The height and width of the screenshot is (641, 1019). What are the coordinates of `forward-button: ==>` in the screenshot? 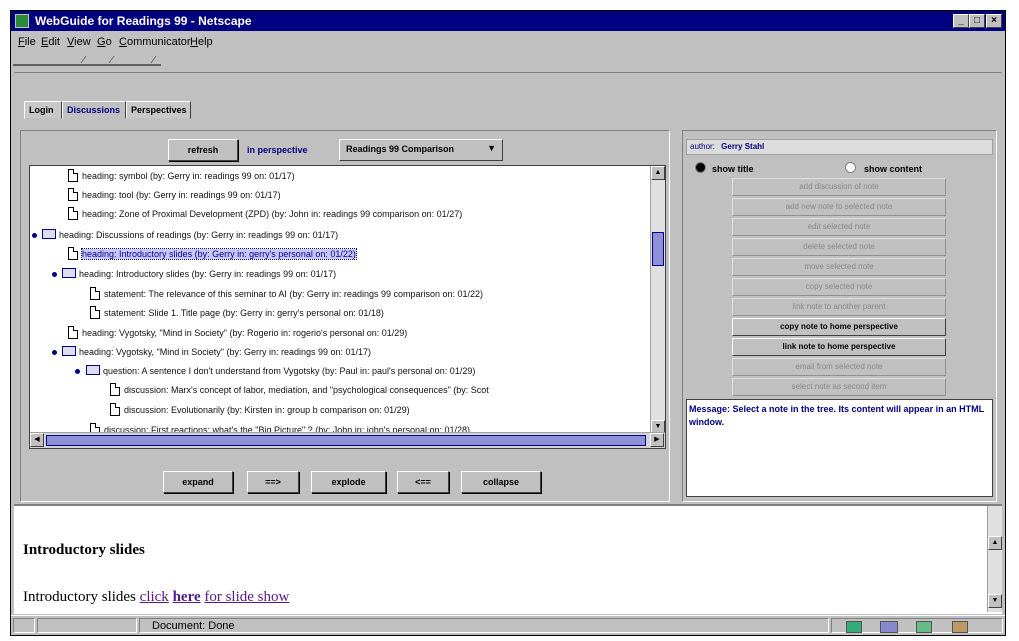 It's located at (273, 482).